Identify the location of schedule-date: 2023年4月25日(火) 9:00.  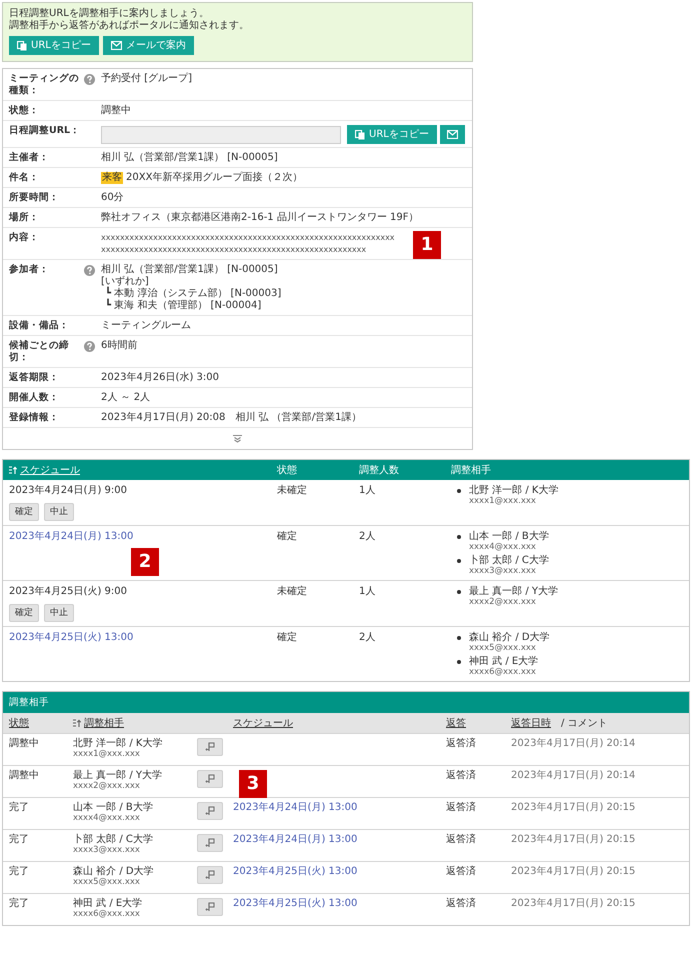
(68, 591).